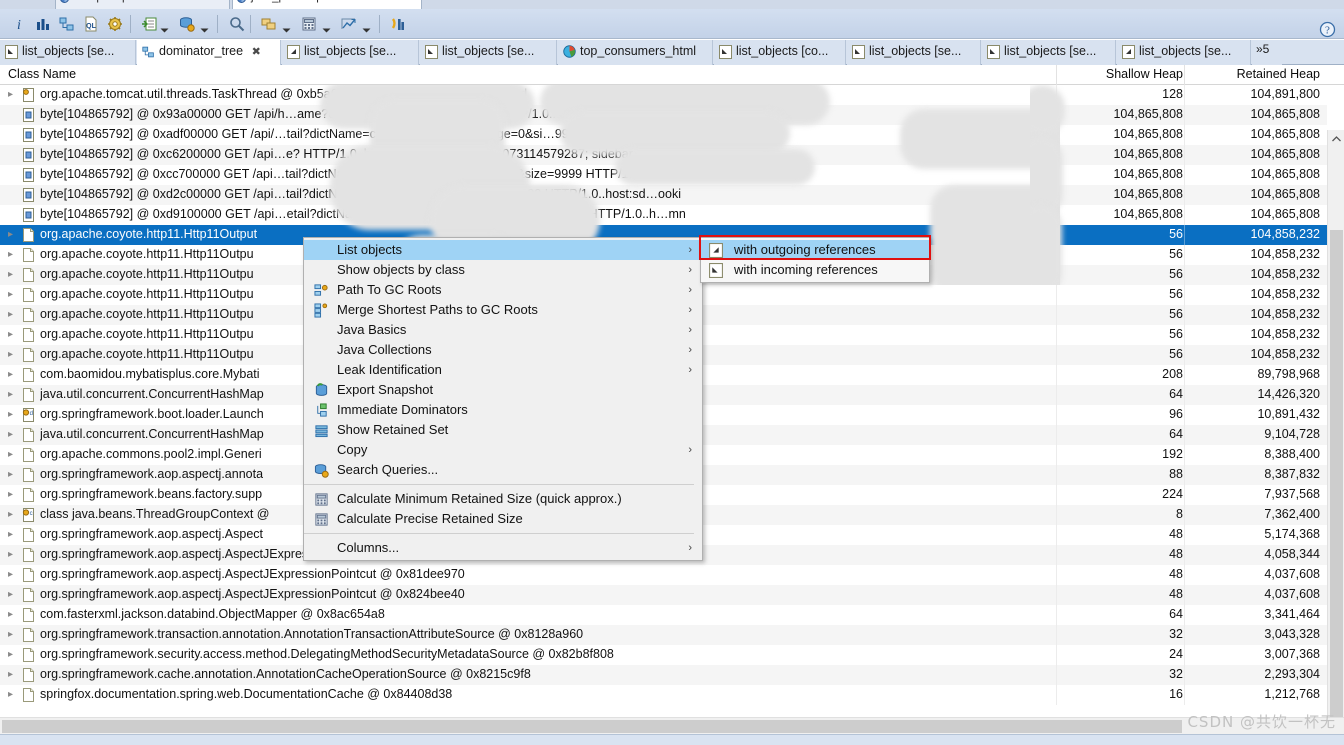 The width and height of the screenshot is (1344, 745). What do you see at coordinates (503, 290) in the screenshot?
I see `menu-item-path-to-gc-roots: Path To GC Roots ›` at bounding box center [503, 290].